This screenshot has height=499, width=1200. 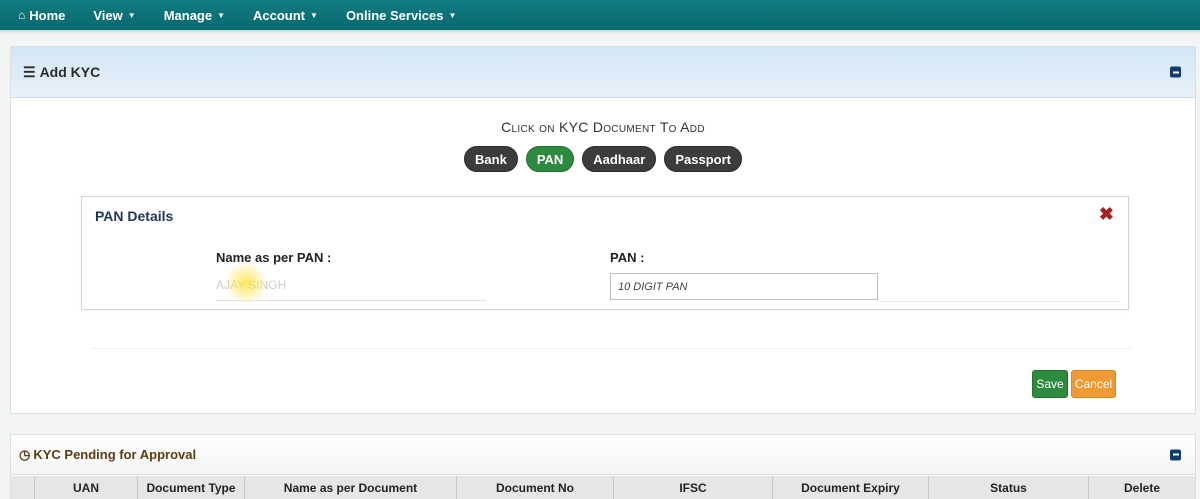 I want to click on nav-home: ⌂ Home, so click(x=41, y=15).